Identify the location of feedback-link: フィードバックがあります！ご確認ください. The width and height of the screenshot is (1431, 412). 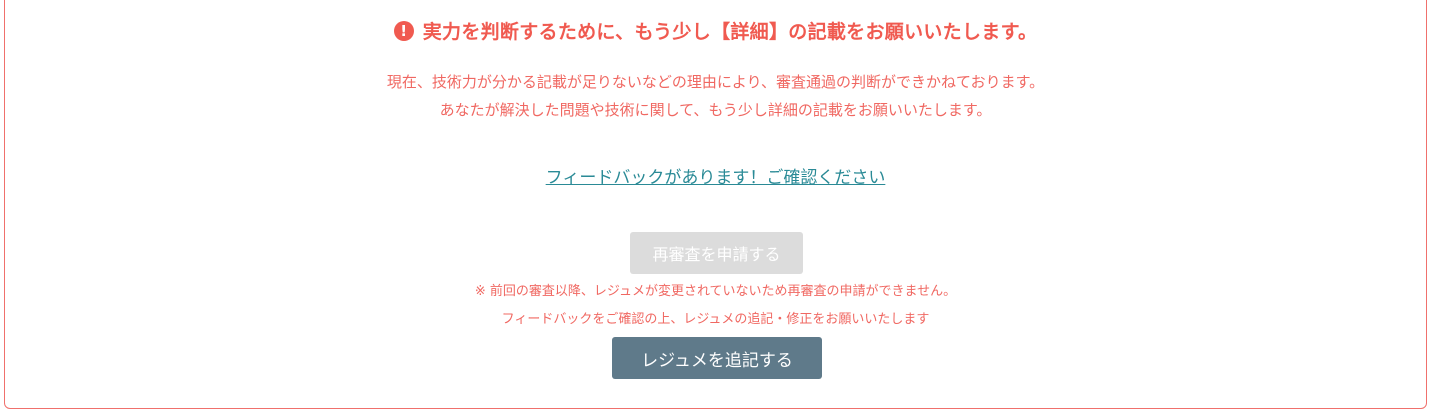
(716, 178).